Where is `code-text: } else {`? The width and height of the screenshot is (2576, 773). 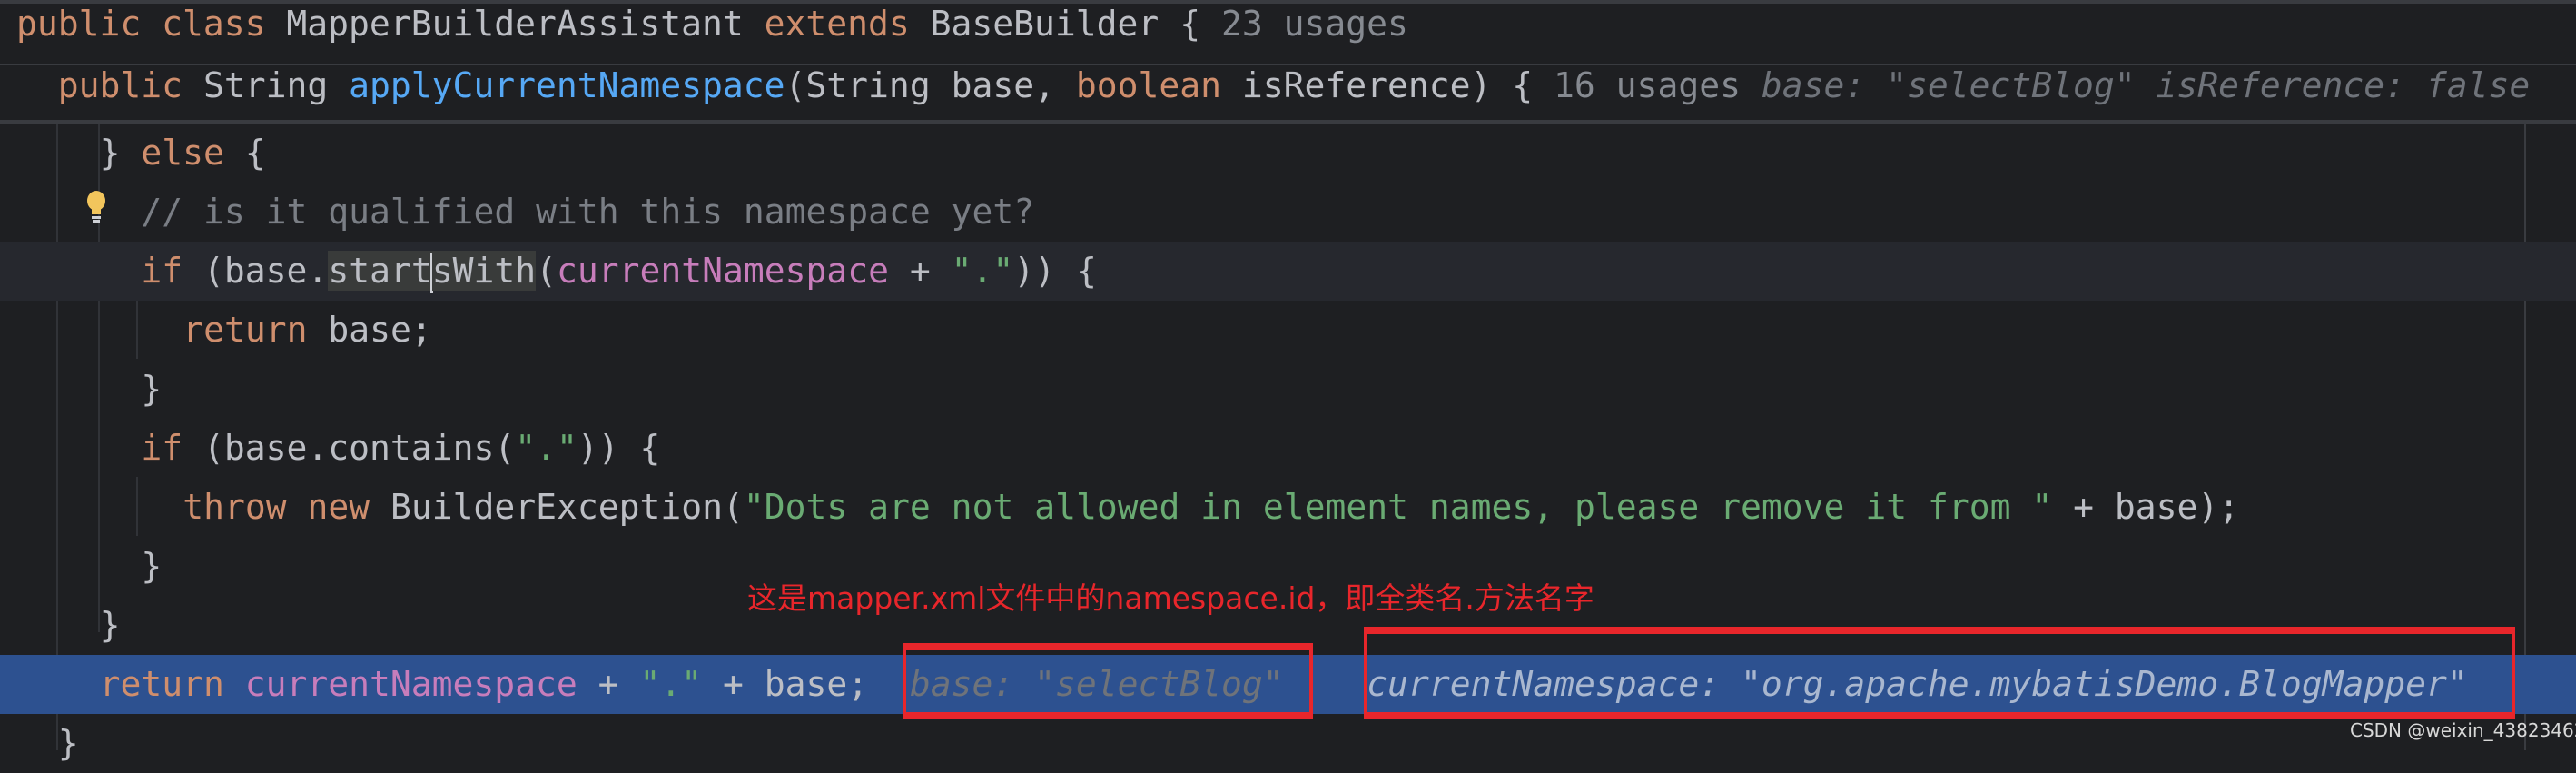
code-text: } else { is located at coordinates (183, 153).